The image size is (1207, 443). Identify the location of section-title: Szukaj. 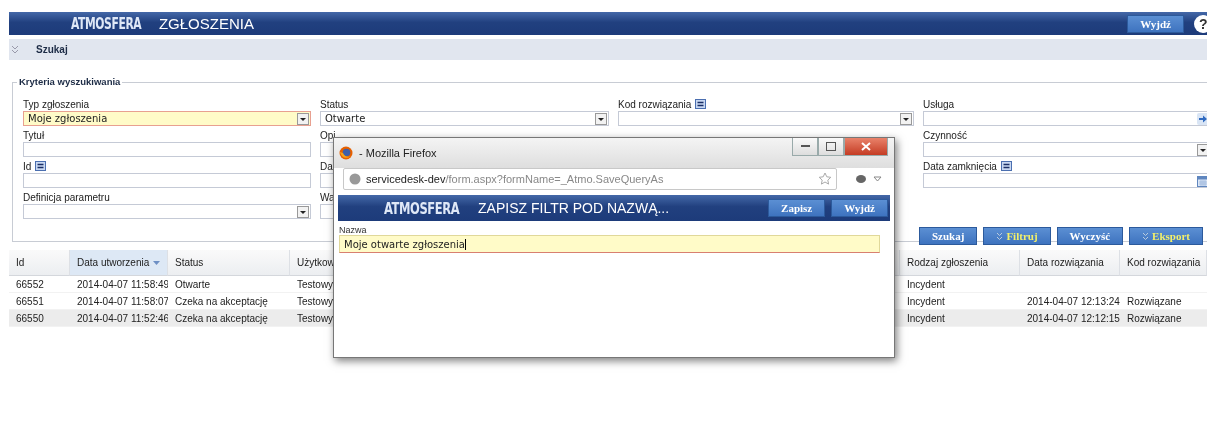
(52, 49).